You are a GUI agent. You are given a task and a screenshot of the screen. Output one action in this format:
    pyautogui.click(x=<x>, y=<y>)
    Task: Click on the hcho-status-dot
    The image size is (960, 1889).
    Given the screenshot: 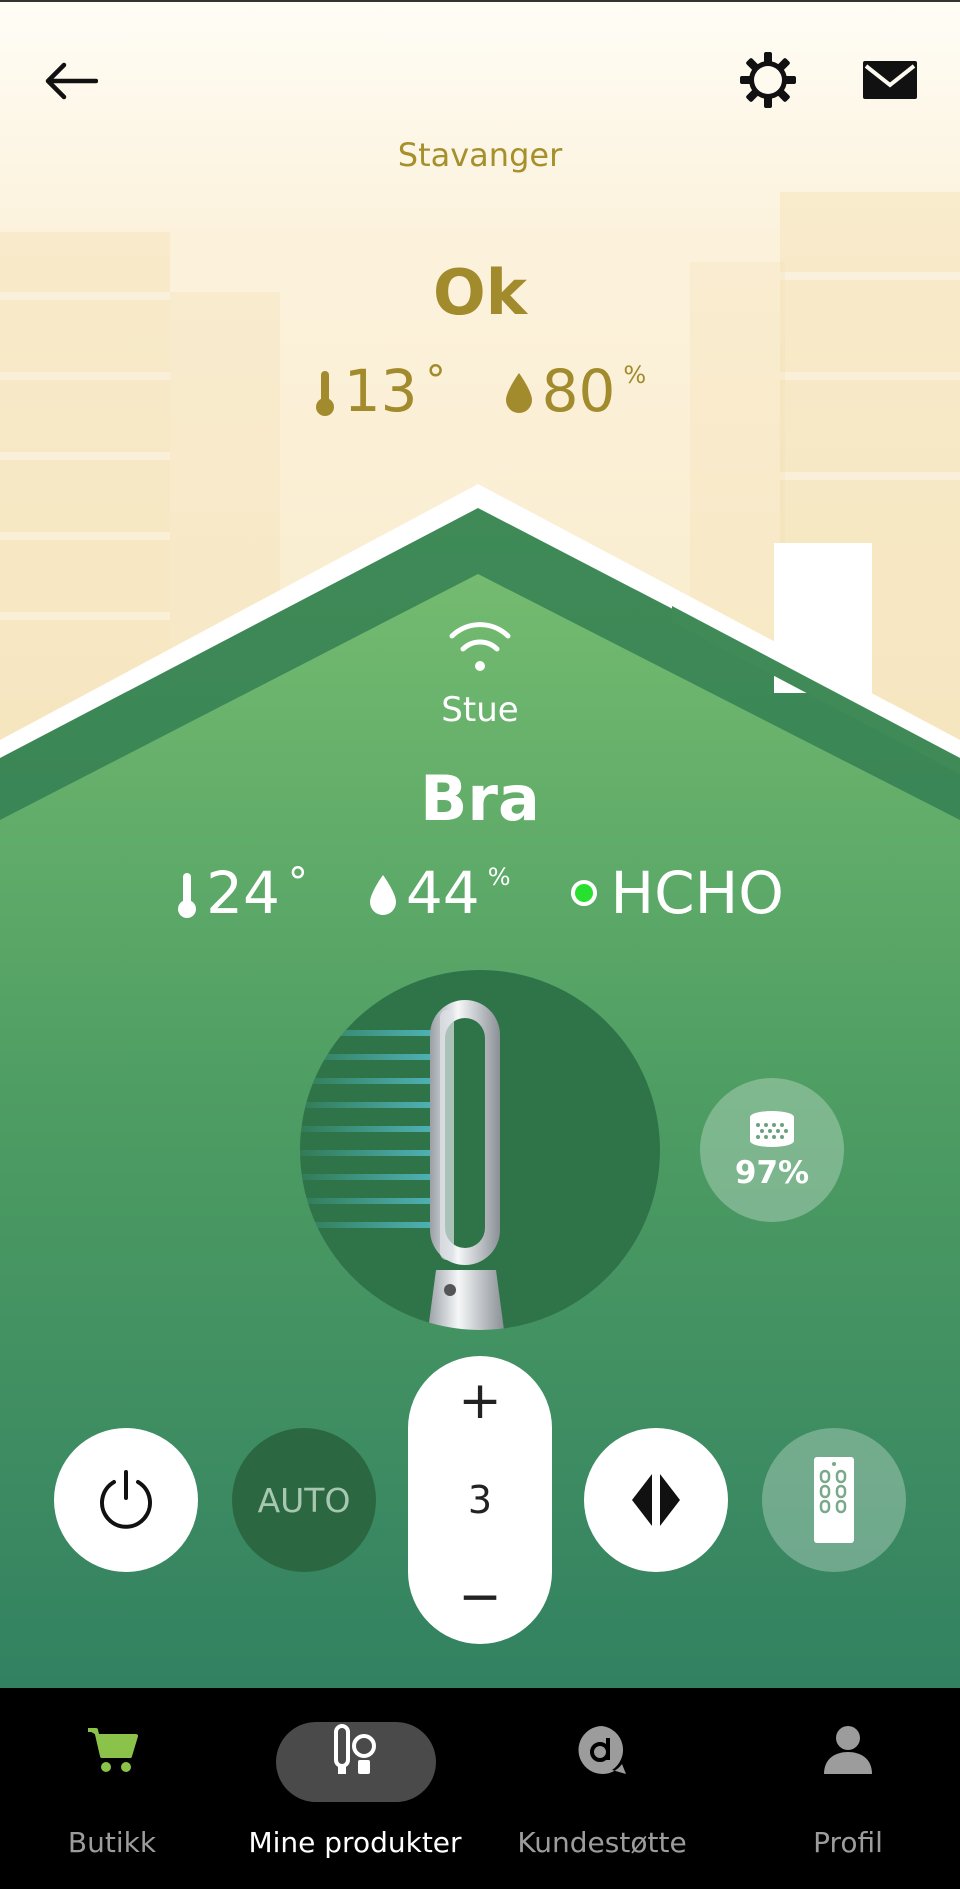 What is the action you would take?
    pyautogui.click(x=583, y=893)
    